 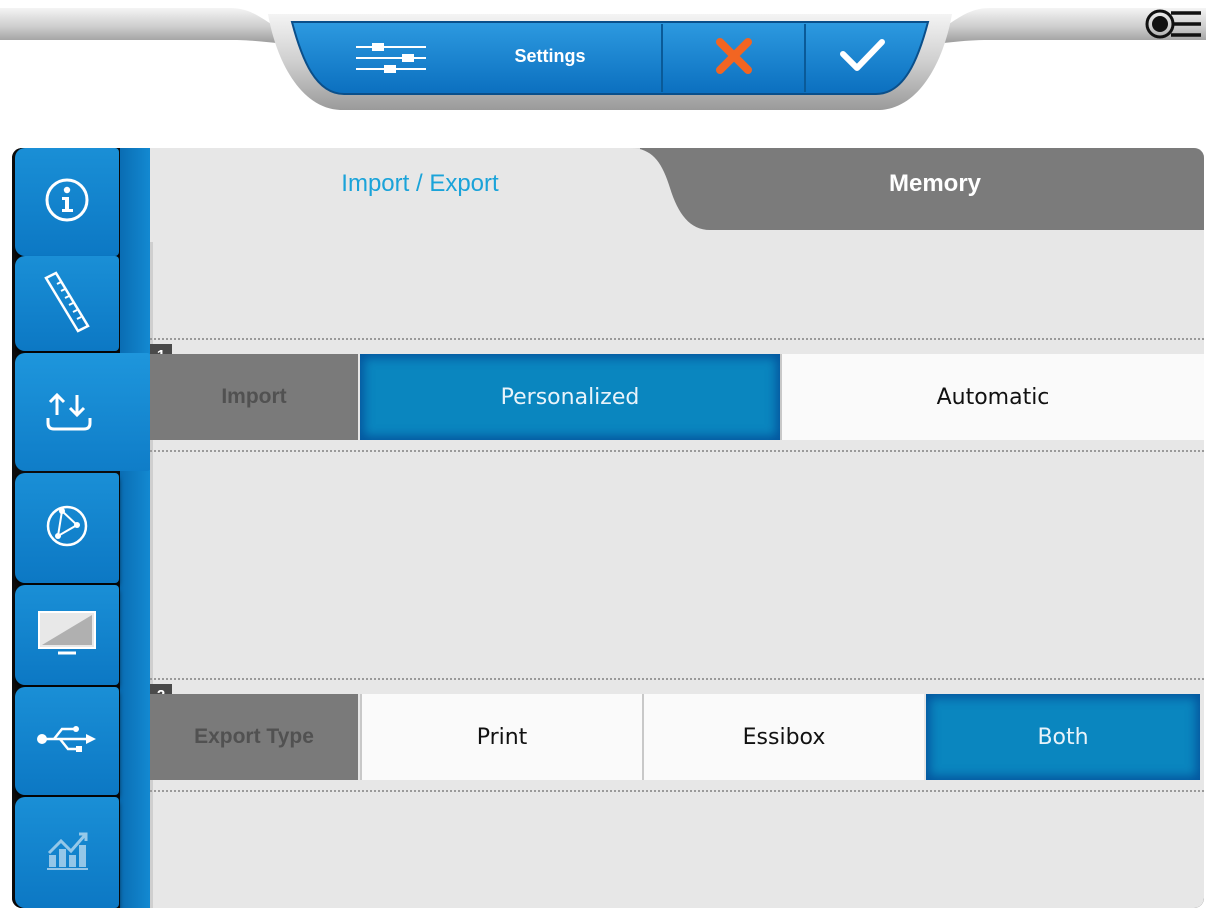 I want to click on import-label: Import, so click(x=254, y=397).